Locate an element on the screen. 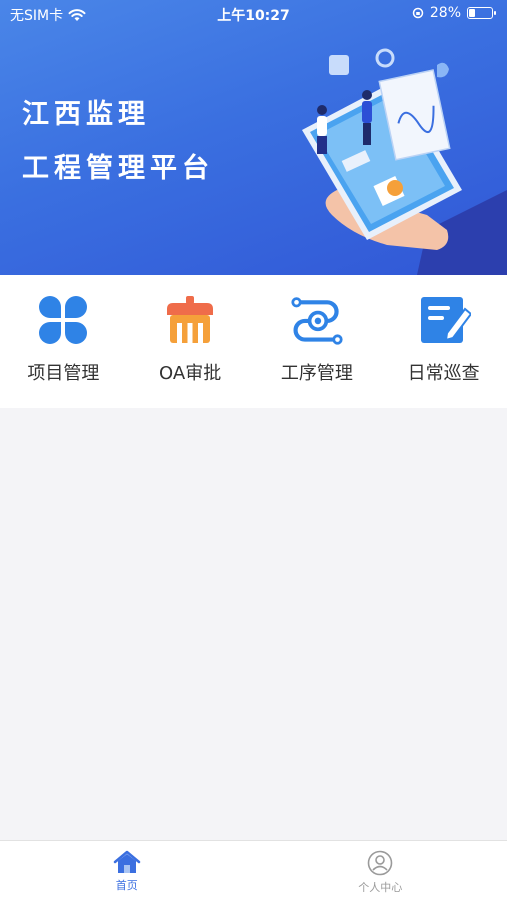  menu-item-oa: OA审批 is located at coordinates (190, 341).